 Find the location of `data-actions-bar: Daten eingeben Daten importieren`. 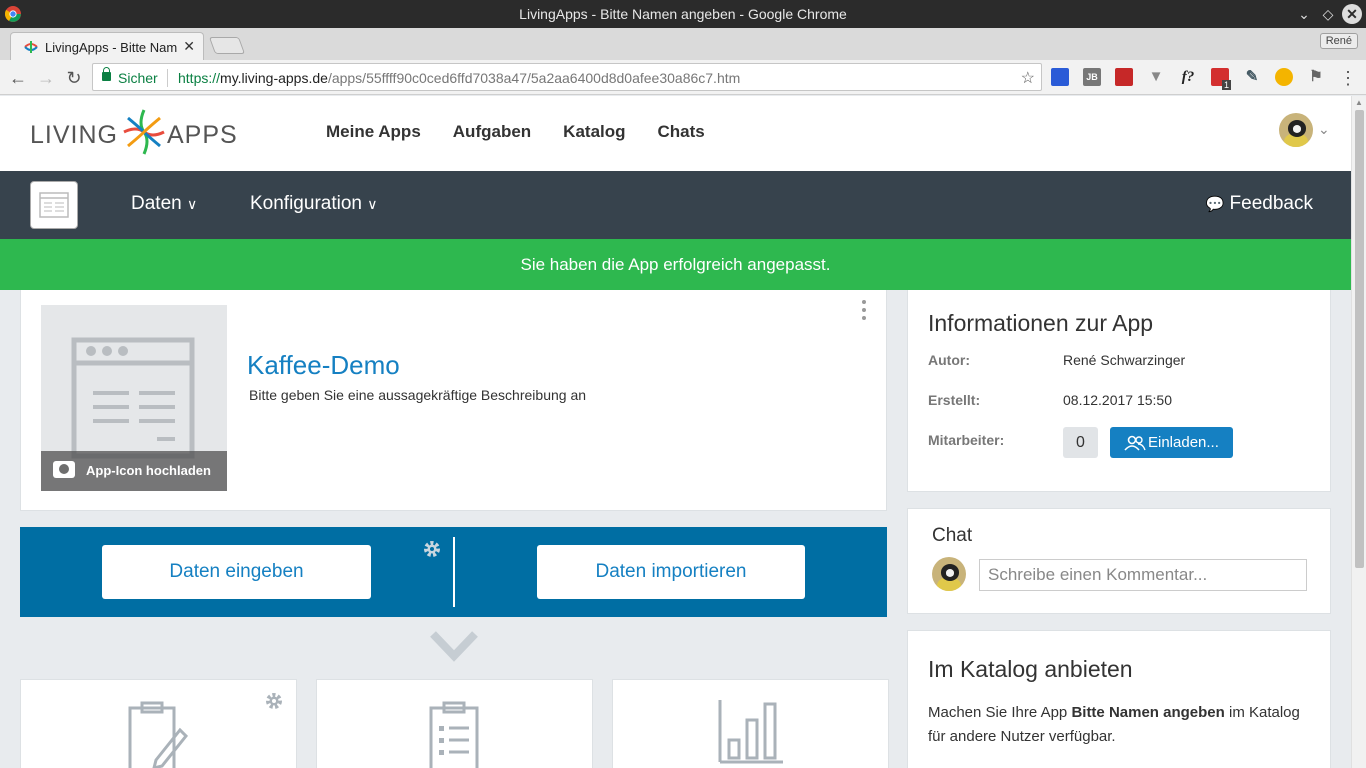

data-actions-bar: Daten eingeben Daten importieren is located at coordinates (453, 572).